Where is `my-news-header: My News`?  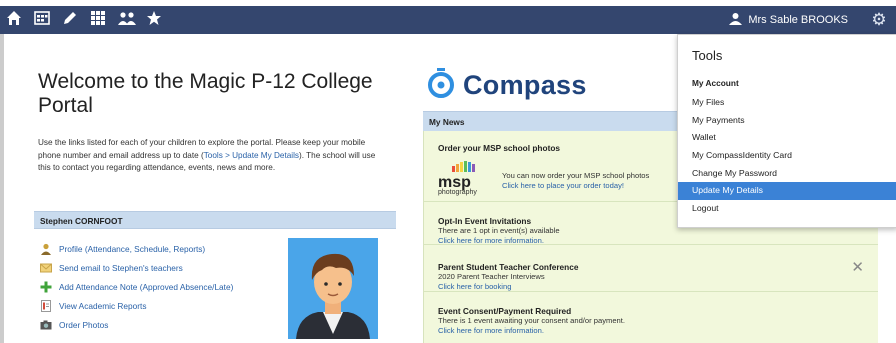 my-news-header: My News is located at coordinates (554, 121).